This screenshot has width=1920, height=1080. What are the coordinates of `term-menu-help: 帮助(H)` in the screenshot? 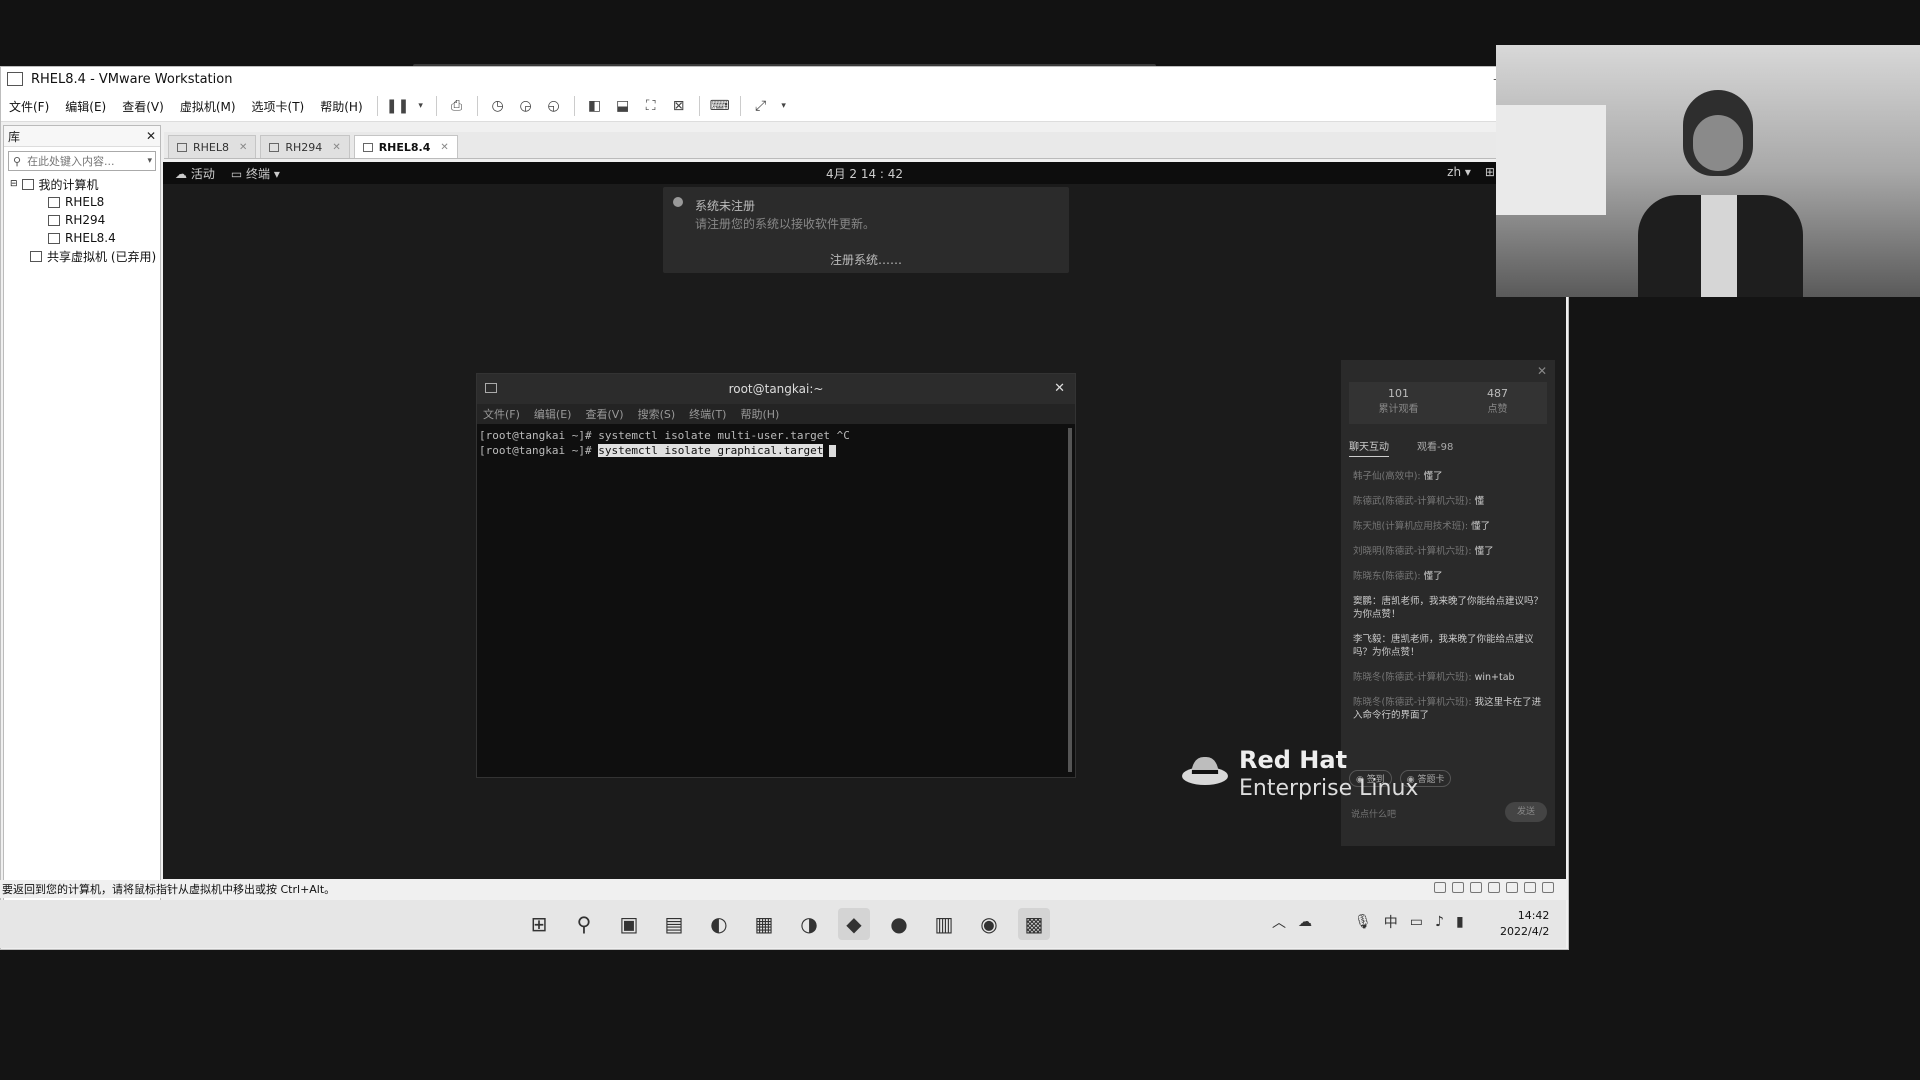 It's located at (759, 414).